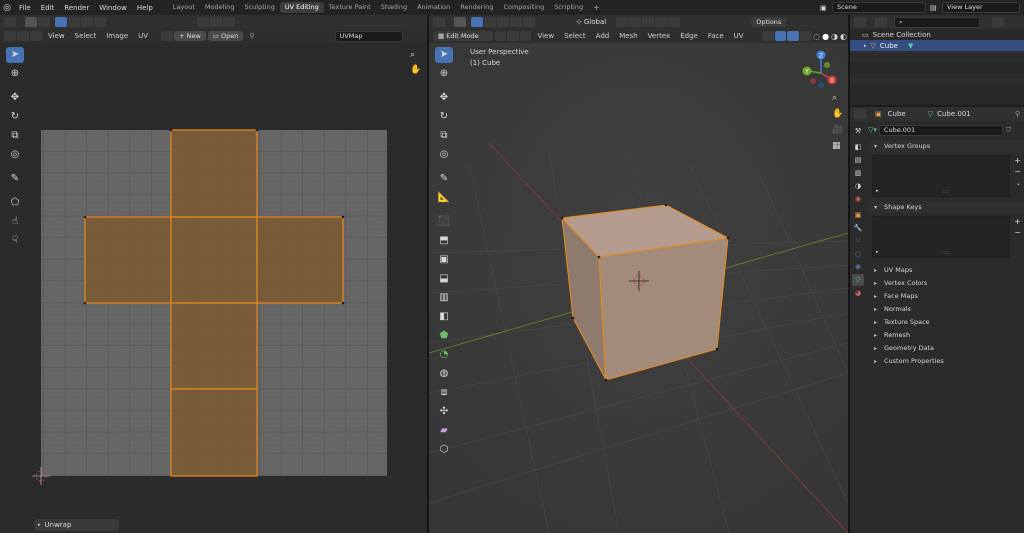 The height and width of the screenshot is (533, 1024). What do you see at coordinates (523, 7) in the screenshot?
I see `tab-compositing: Compositing` at bounding box center [523, 7].